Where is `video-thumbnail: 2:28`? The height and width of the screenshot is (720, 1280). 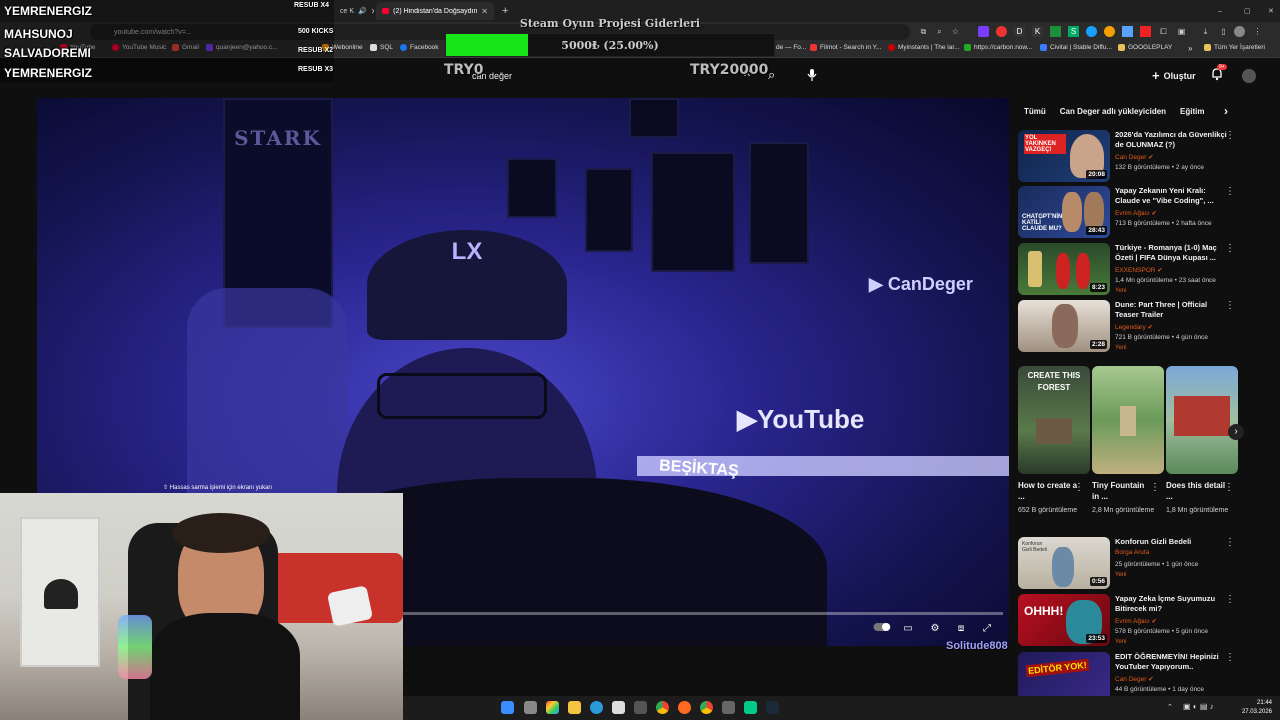 video-thumbnail: 2:28 is located at coordinates (1064, 326).